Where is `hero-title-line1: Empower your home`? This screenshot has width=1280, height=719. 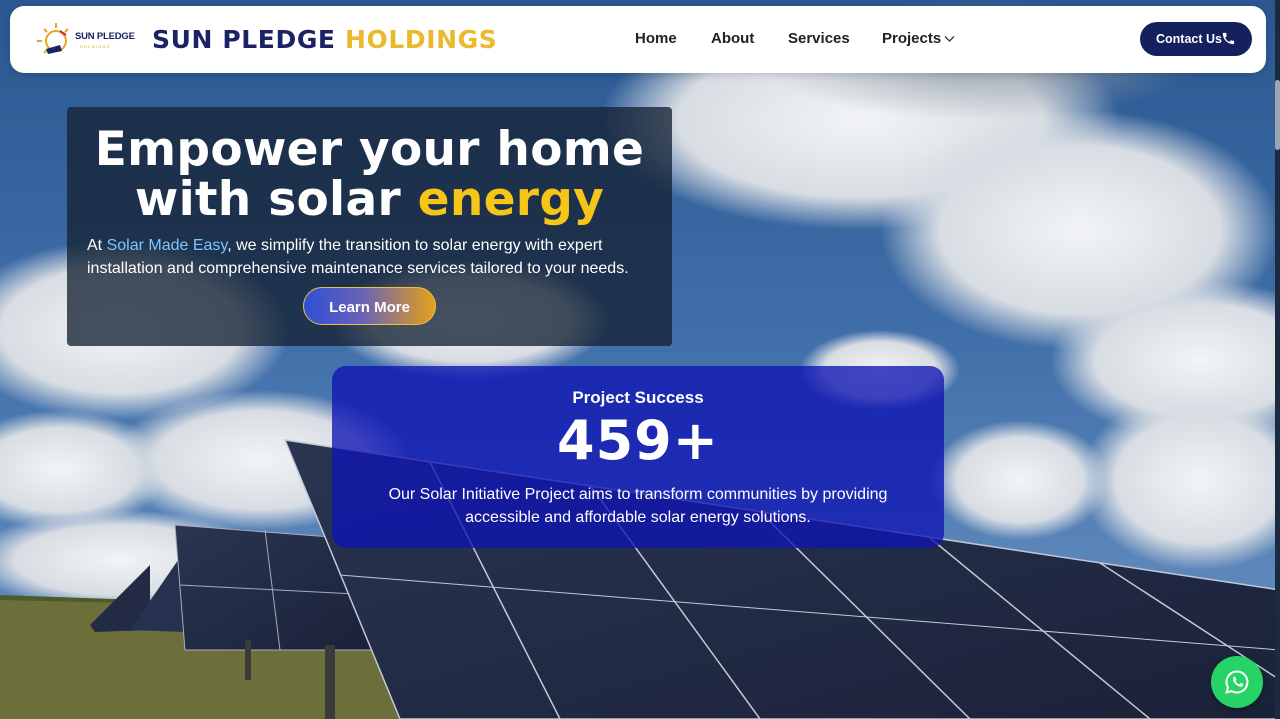 hero-title-line1: Empower your home is located at coordinates (369, 149).